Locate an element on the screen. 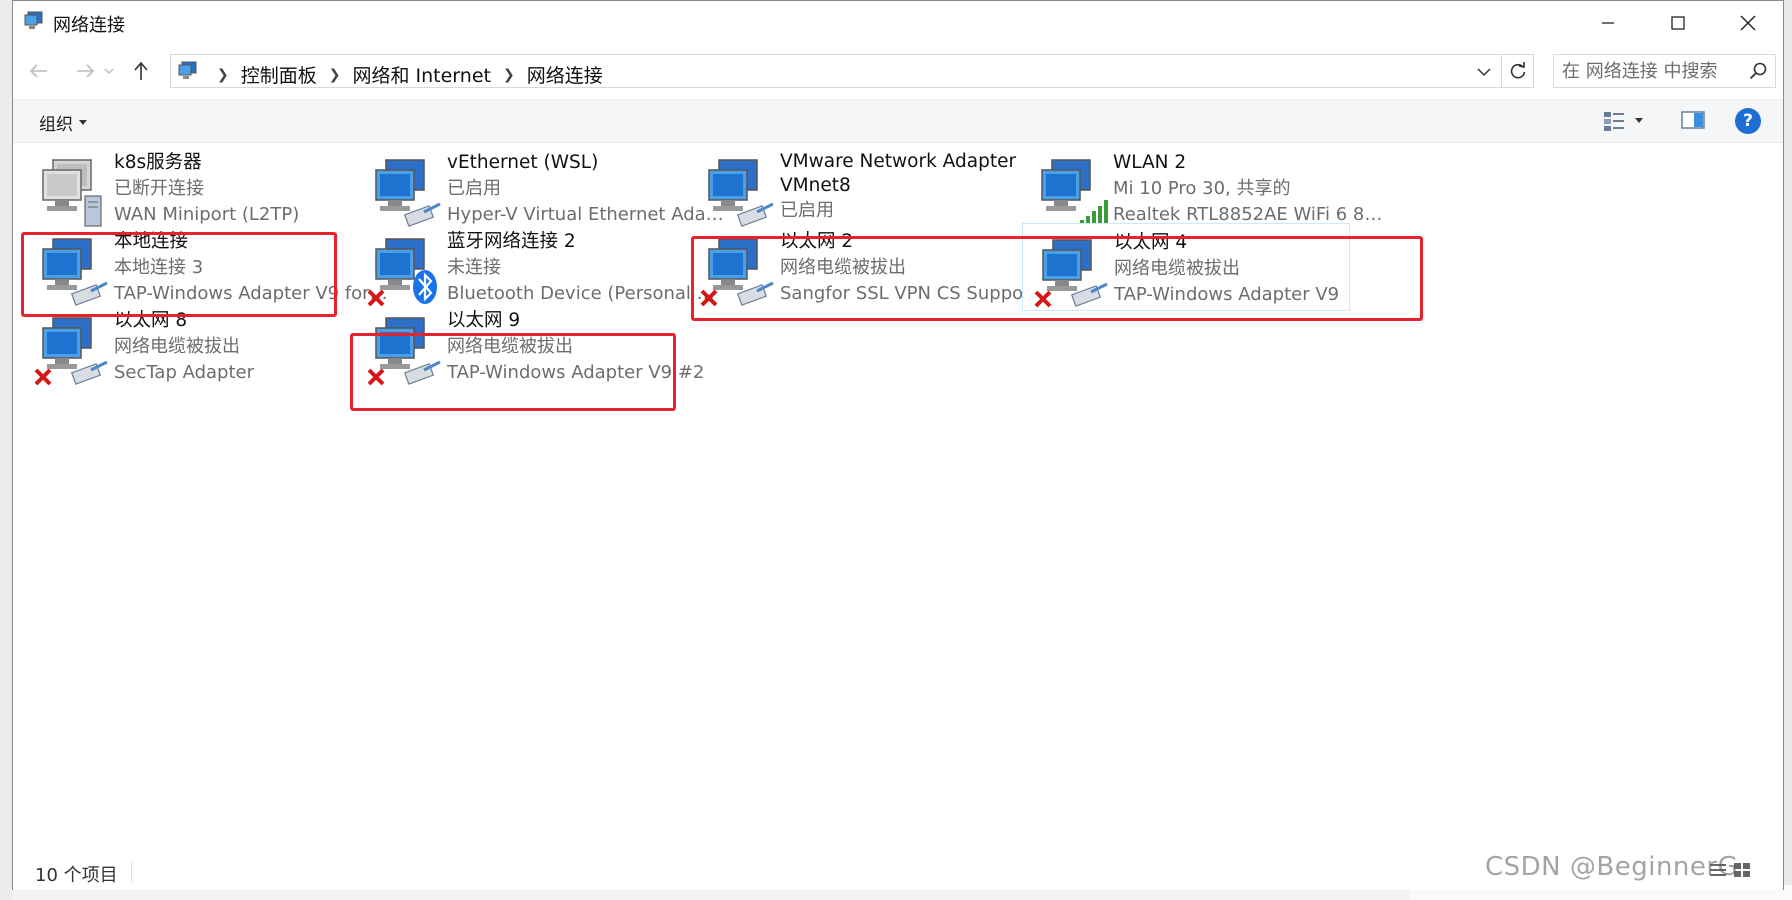  help-icon: ? is located at coordinates (1748, 121).